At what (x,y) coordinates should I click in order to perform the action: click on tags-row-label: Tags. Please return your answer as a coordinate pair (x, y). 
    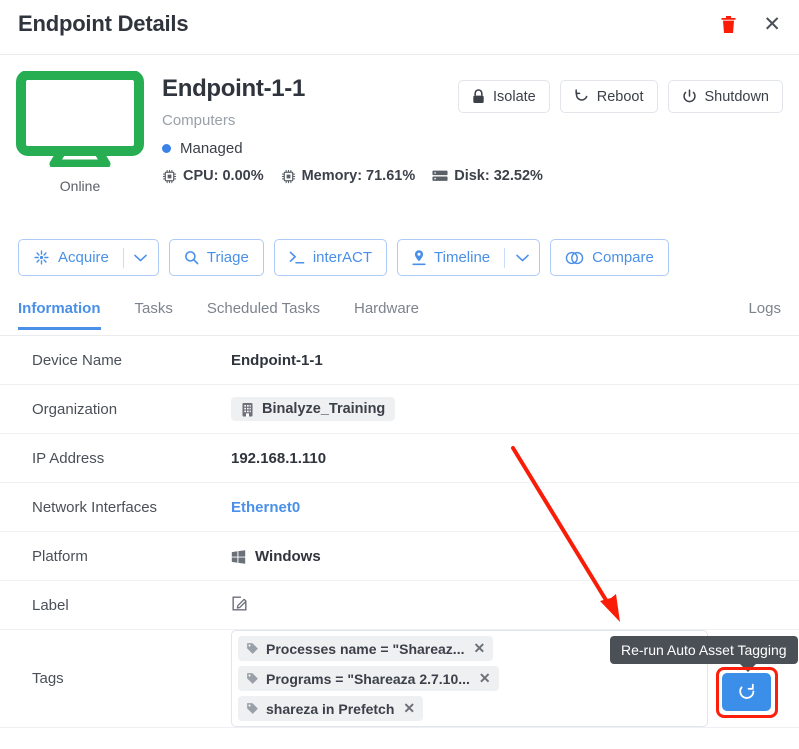
    Looking at the image, I should click on (48, 678).